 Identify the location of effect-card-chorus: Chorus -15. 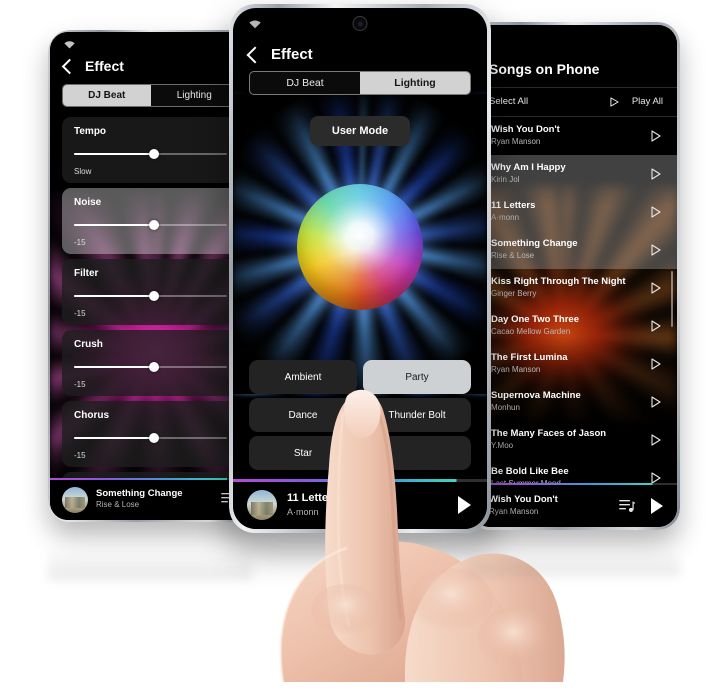
(150, 434).